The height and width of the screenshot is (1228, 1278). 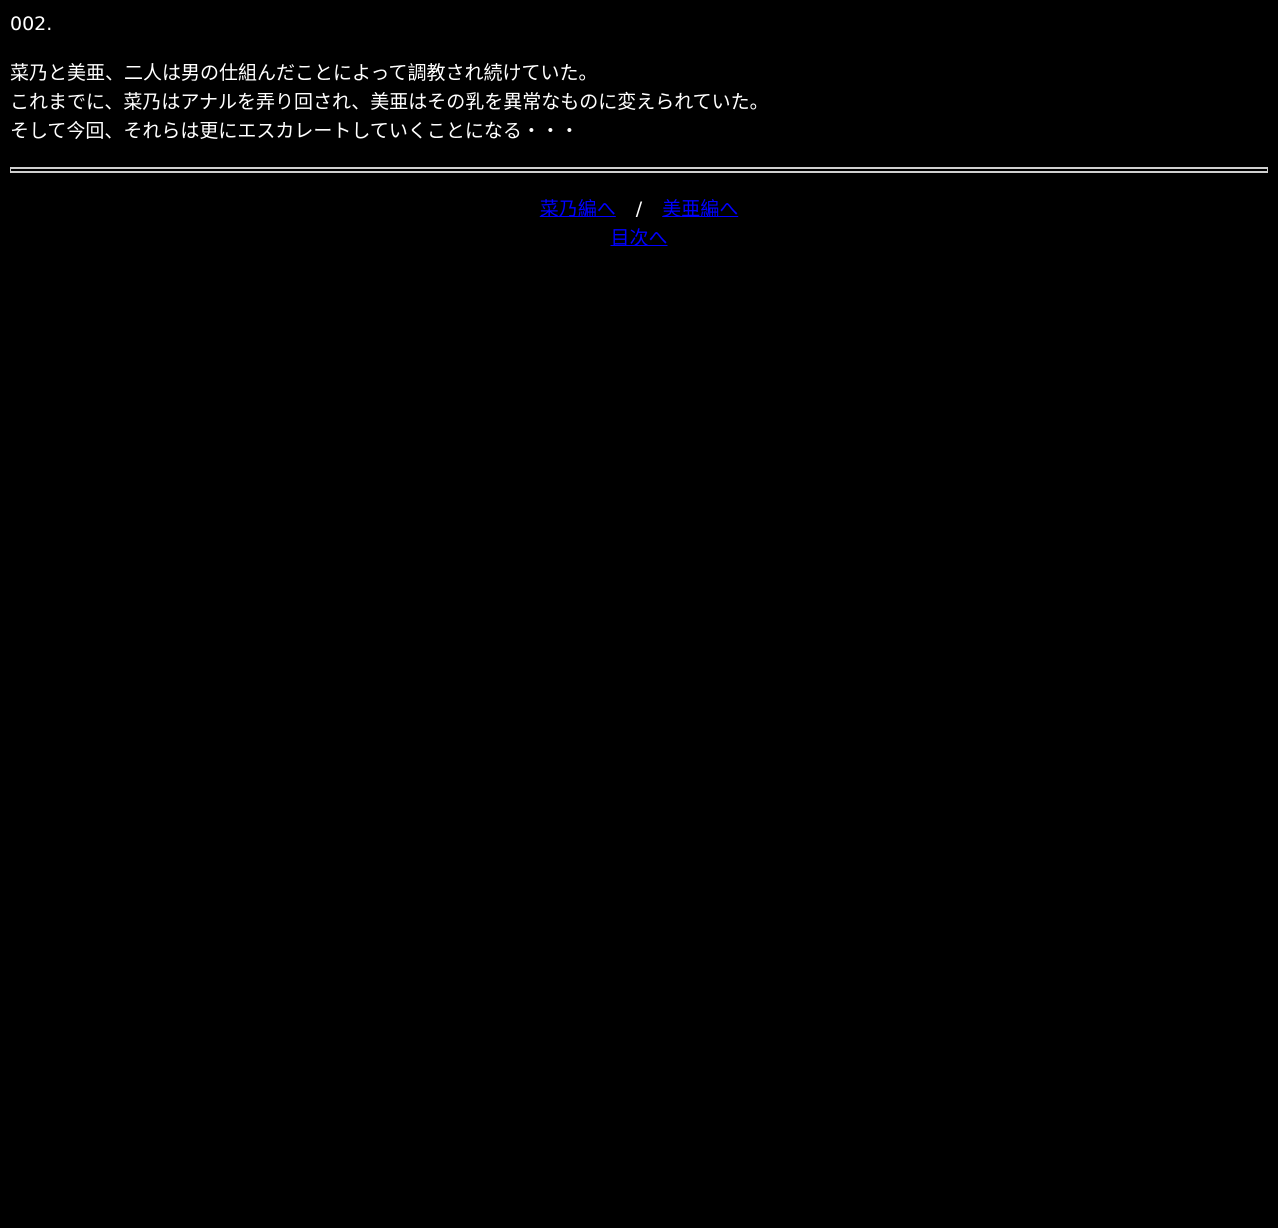 I want to click on episode-number: 002., so click(x=31, y=24).